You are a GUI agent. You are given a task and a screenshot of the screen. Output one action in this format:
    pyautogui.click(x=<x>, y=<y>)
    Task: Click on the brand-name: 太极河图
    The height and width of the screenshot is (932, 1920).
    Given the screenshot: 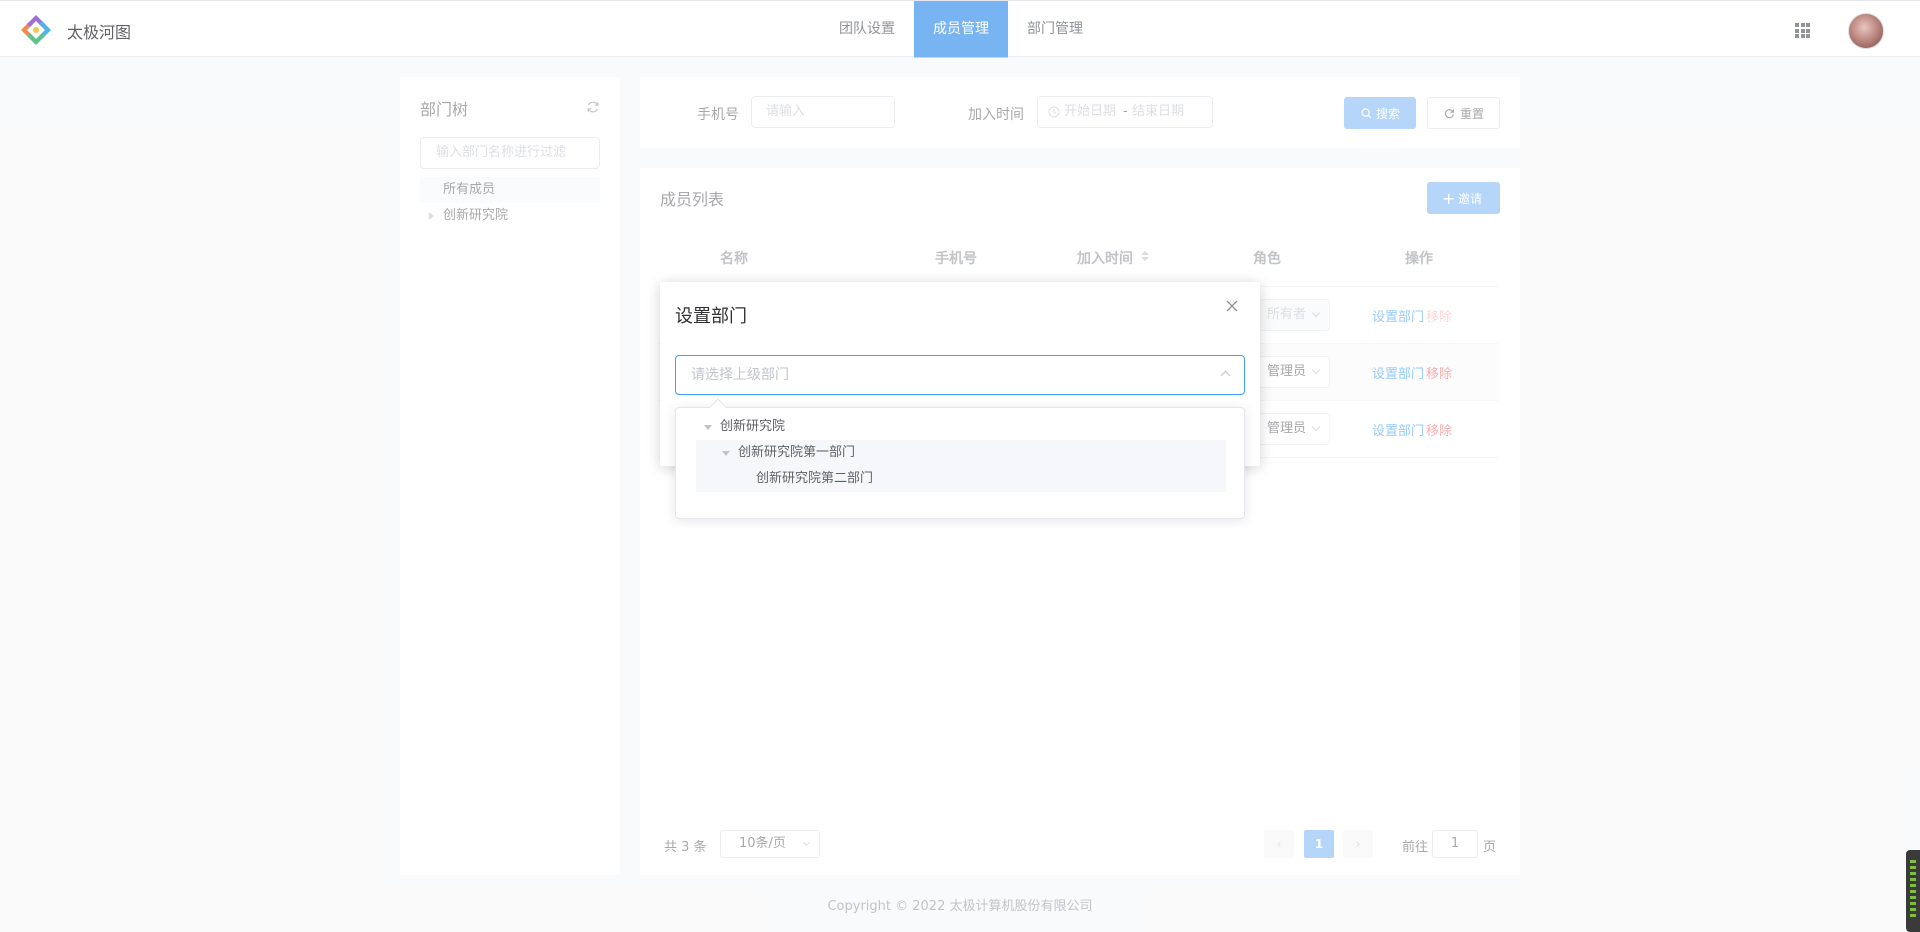 What is the action you would take?
    pyautogui.click(x=99, y=32)
    